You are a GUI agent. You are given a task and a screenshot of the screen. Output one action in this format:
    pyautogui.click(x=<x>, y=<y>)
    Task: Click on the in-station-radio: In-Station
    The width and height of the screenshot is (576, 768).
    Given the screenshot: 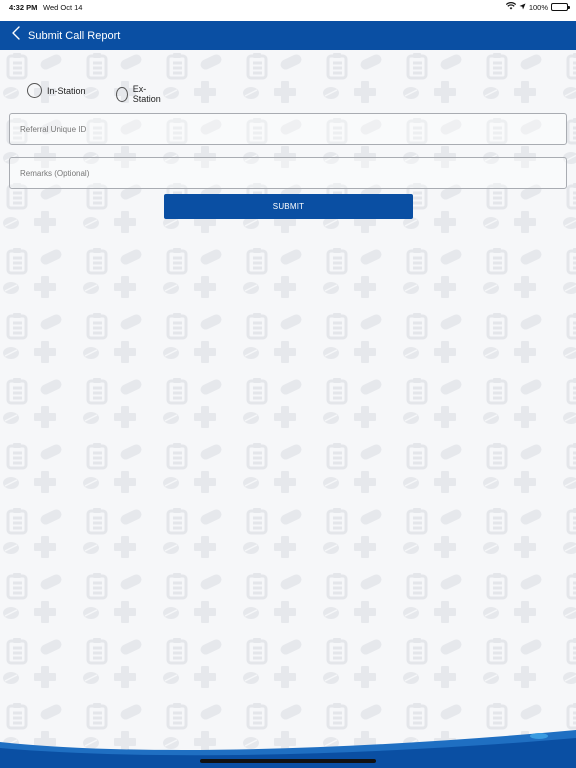 What is the action you would take?
    pyautogui.click(x=56, y=90)
    